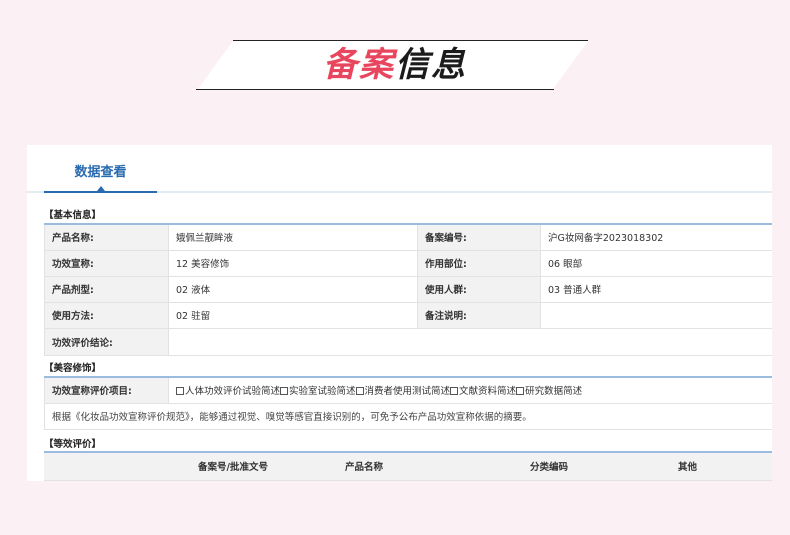 This screenshot has width=790, height=535. I want to click on banner-title-dark: 信息, so click(431, 65).